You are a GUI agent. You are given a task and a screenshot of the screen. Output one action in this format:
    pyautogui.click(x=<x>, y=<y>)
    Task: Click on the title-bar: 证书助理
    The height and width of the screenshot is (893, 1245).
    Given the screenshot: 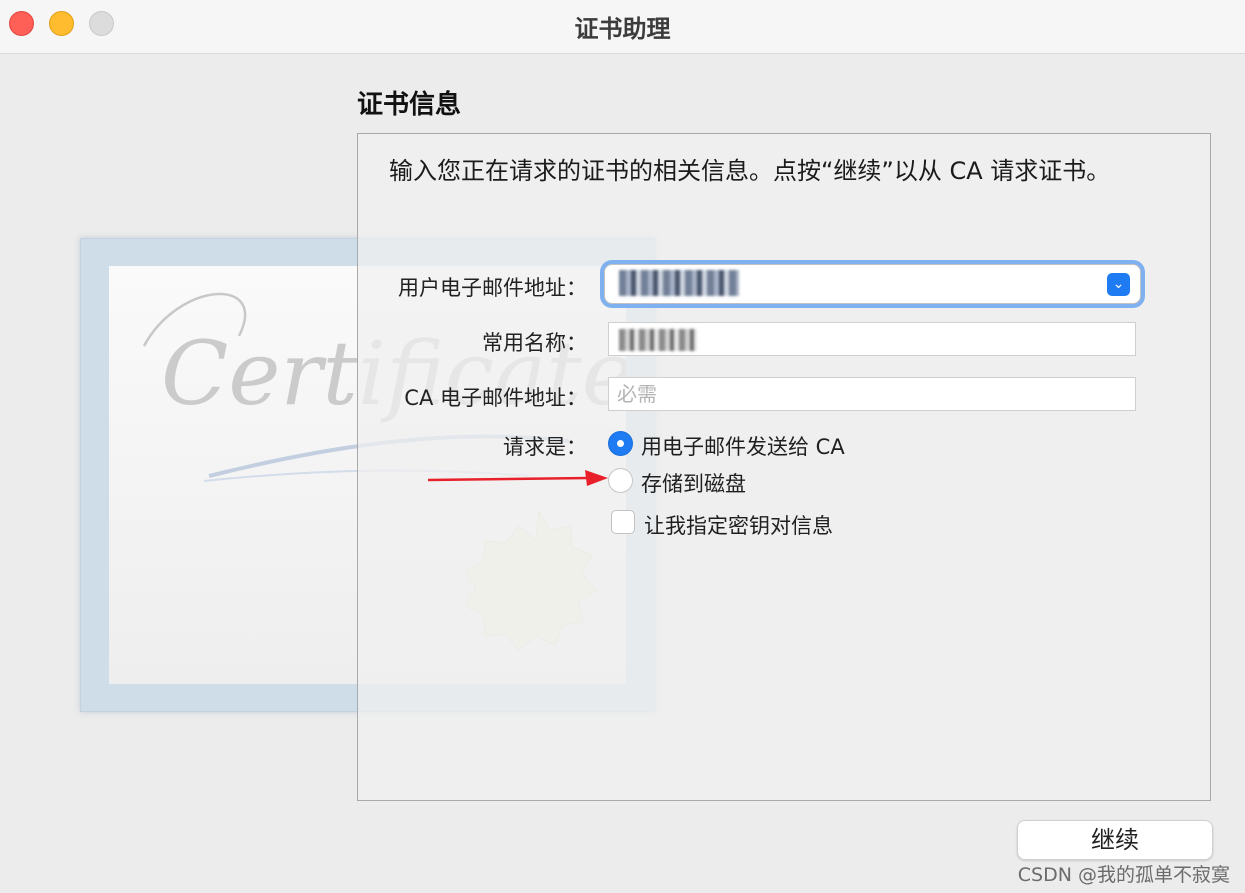 What is the action you would take?
    pyautogui.click(x=622, y=27)
    